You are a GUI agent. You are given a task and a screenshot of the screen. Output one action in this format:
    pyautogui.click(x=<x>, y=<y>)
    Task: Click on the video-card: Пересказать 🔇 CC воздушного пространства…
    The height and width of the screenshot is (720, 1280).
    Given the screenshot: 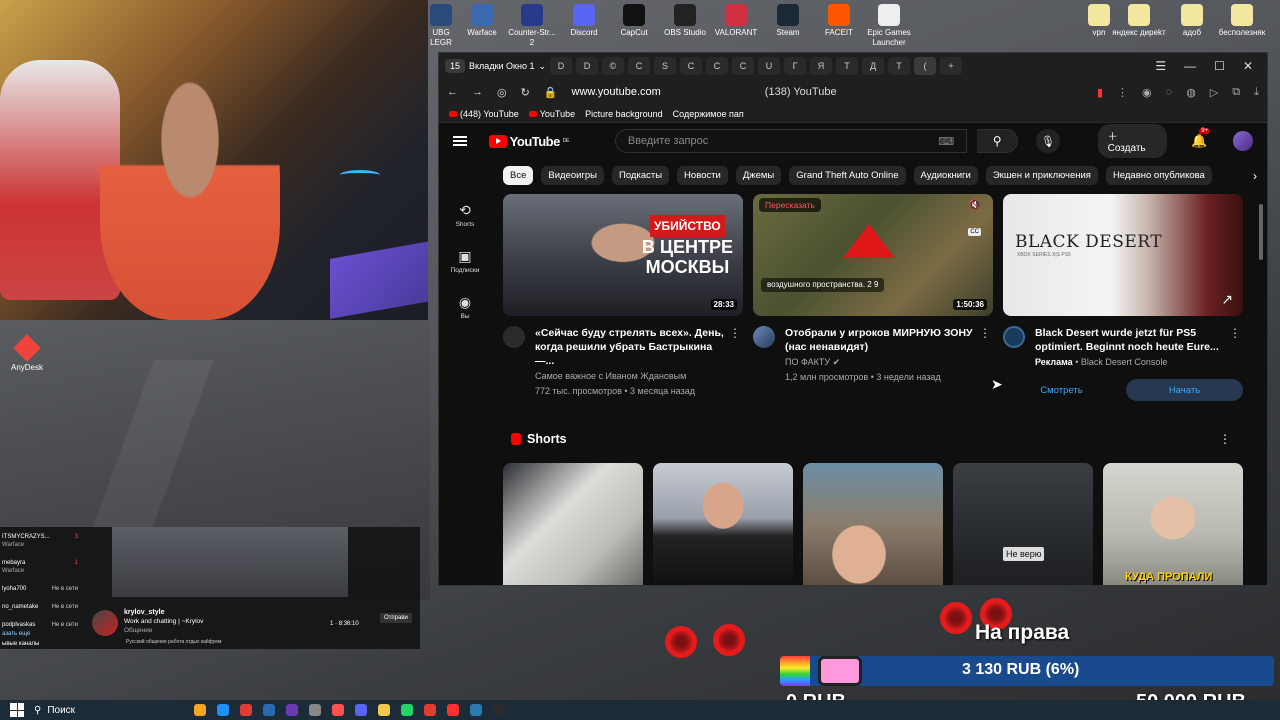 What is the action you would take?
    pyautogui.click(x=873, y=297)
    